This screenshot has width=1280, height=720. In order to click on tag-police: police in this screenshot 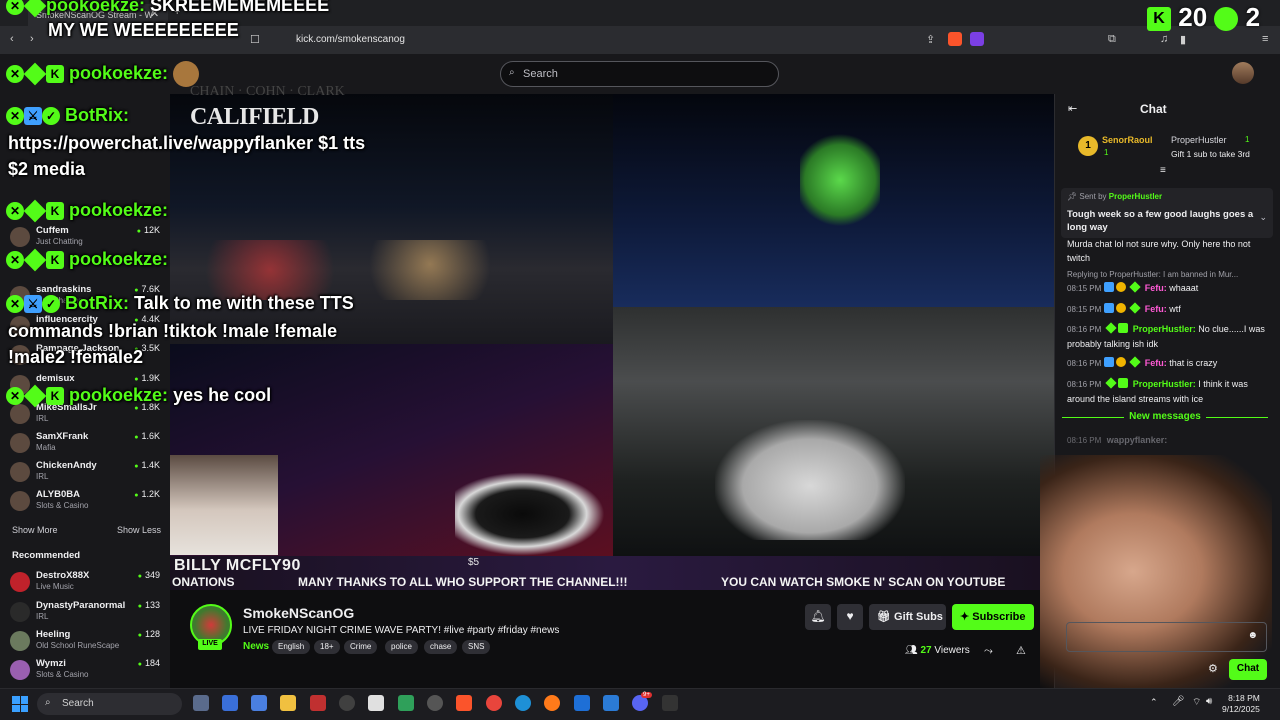, I will do `click(401, 647)`.